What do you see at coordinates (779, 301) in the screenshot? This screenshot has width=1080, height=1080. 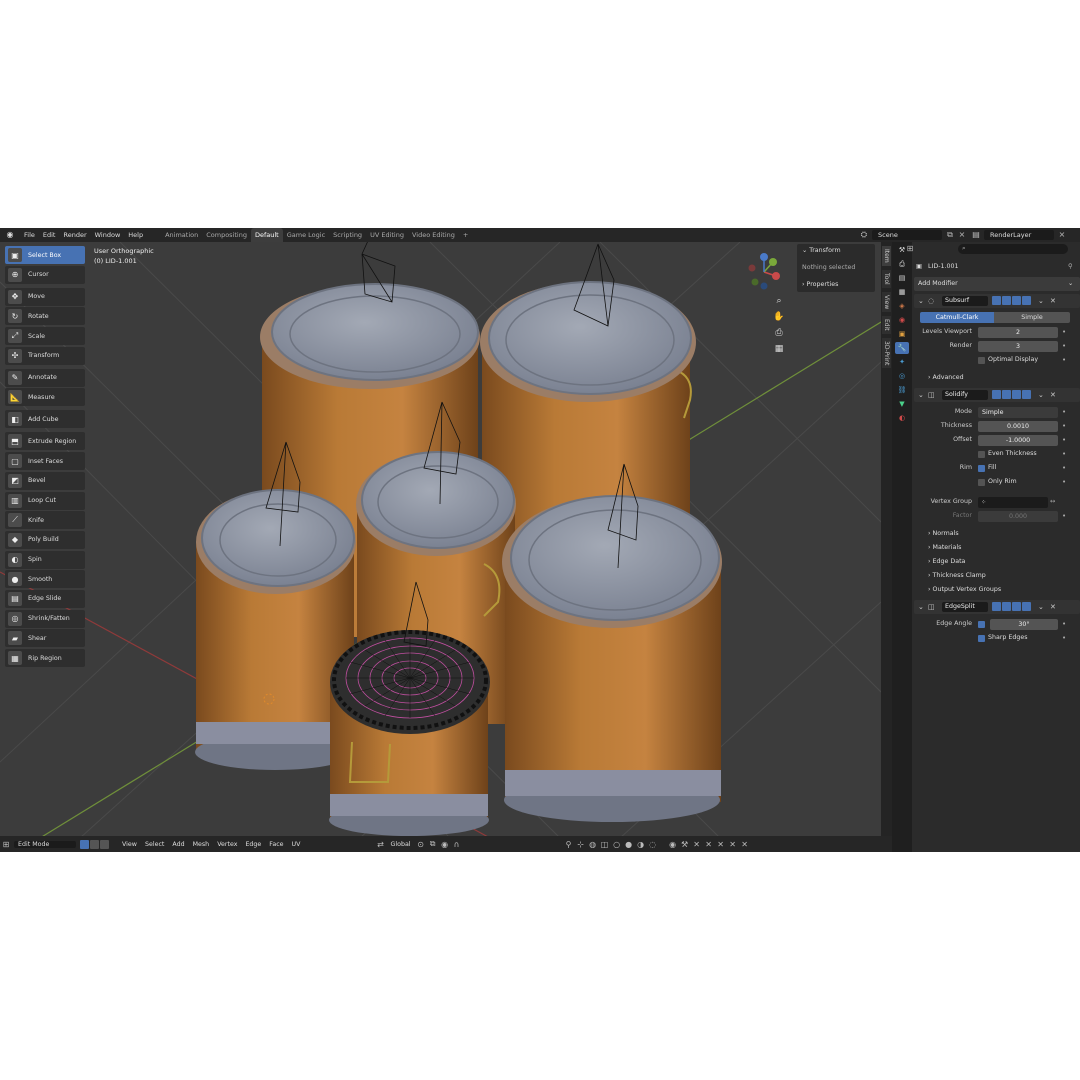 I see `zoom-icon: ⌕` at bounding box center [779, 301].